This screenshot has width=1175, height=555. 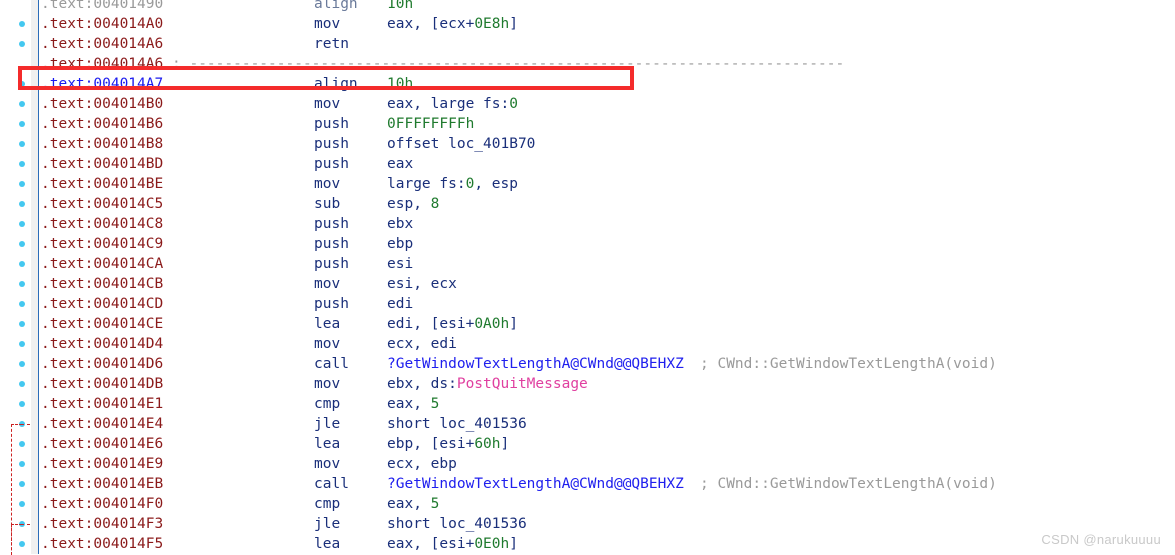 What do you see at coordinates (102, 464) in the screenshot?
I see `line-address: .text:004014E9` at bounding box center [102, 464].